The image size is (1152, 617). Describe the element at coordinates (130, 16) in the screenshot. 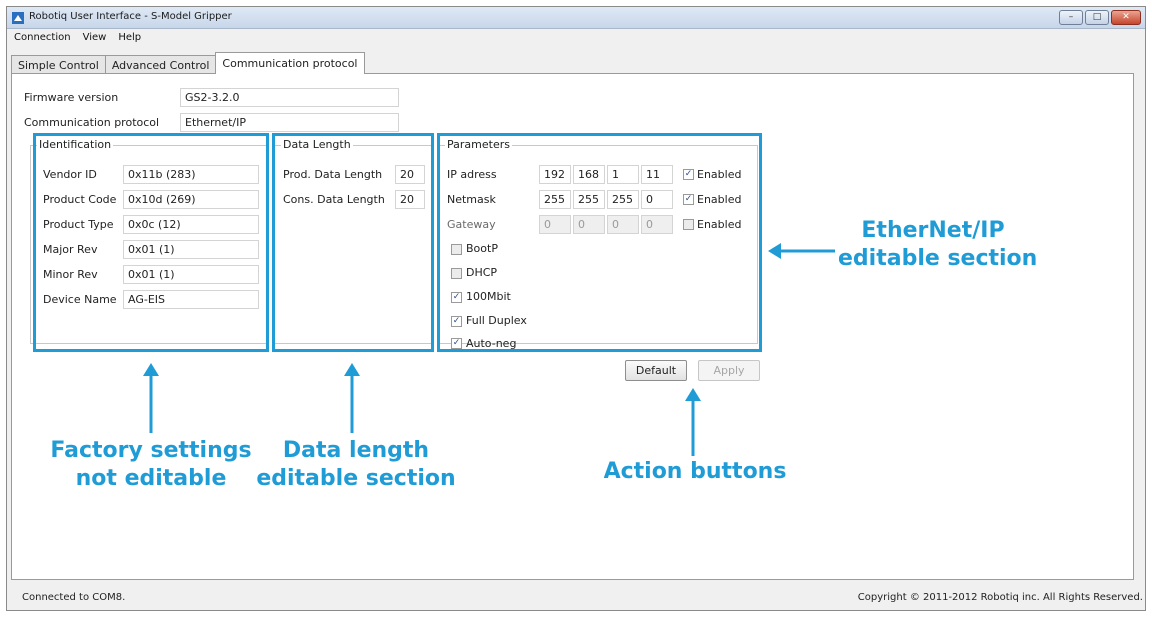

I see `window-title: Robotiq User Interface - S-Model Gripper` at that location.